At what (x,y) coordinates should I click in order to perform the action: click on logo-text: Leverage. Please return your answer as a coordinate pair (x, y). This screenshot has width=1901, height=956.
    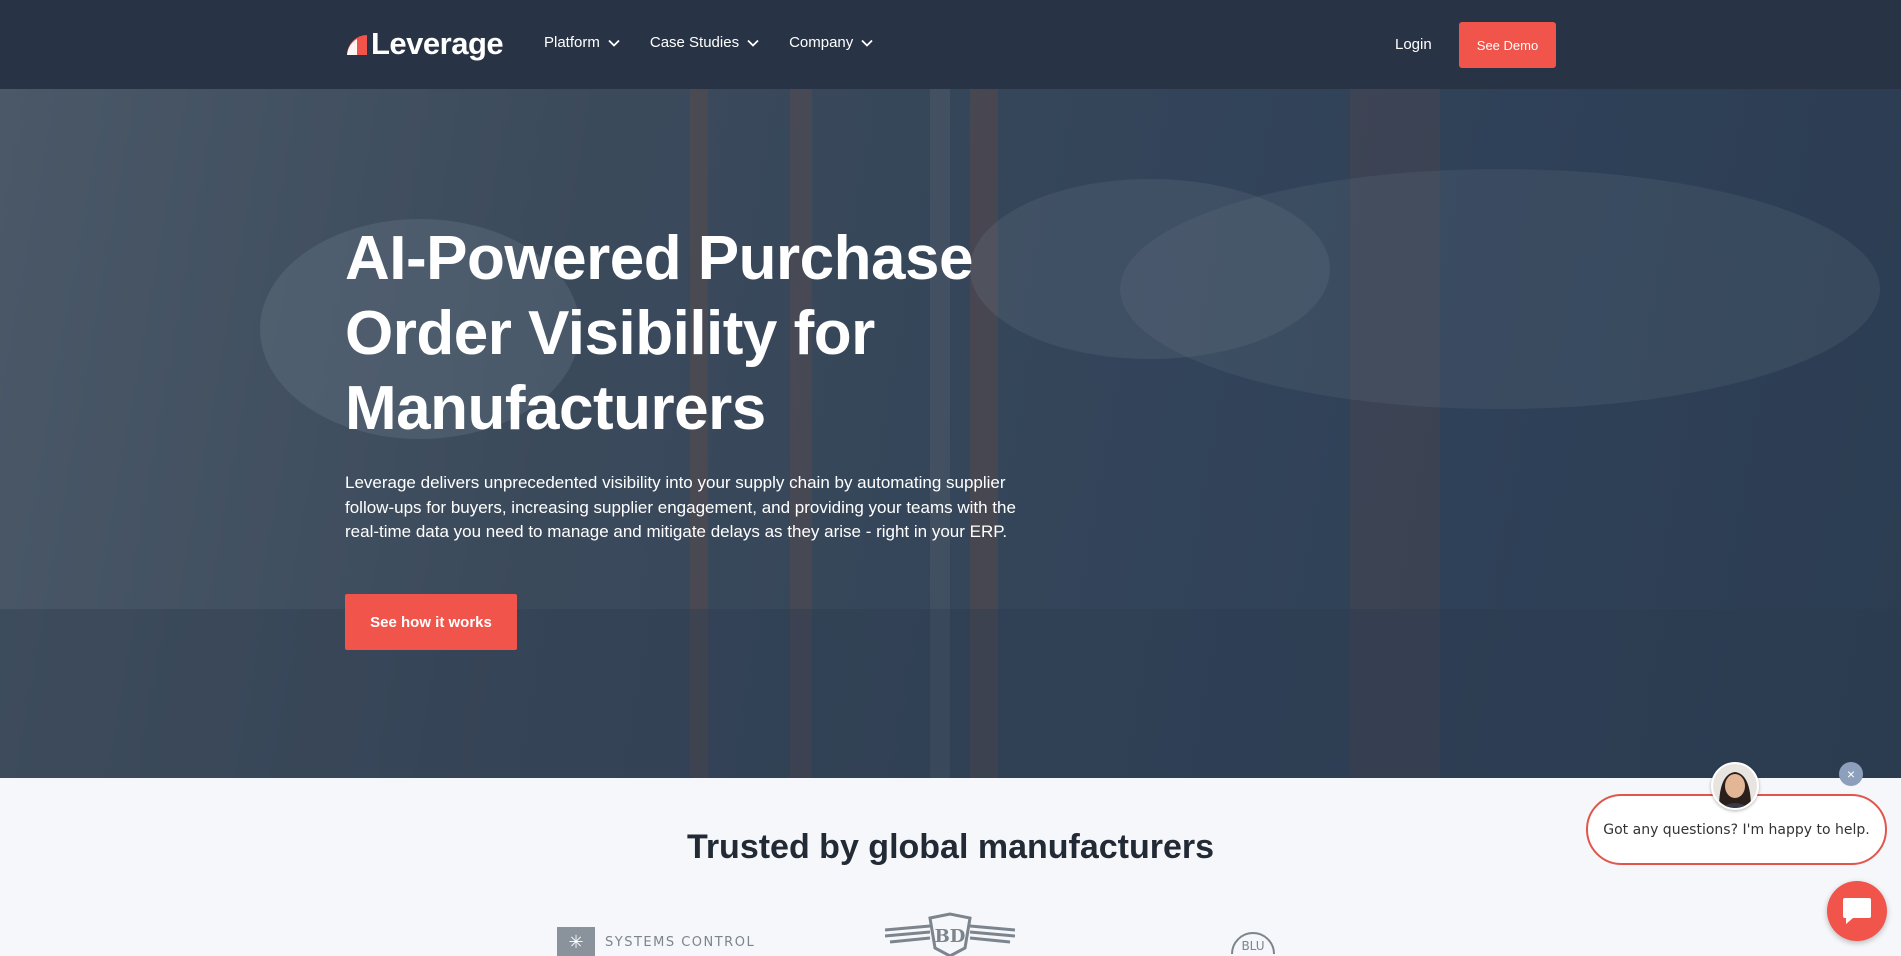
    Looking at the image, I should click on (437, 43).